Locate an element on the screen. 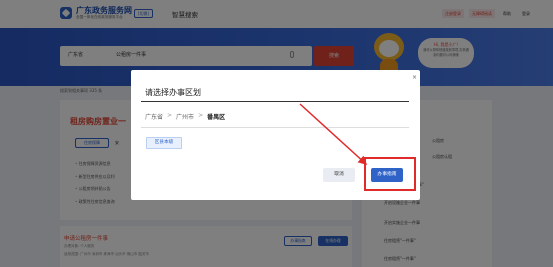 The height and width of the screenshot is (267, 553). close-icon: × is located at coordinates (414, 78).